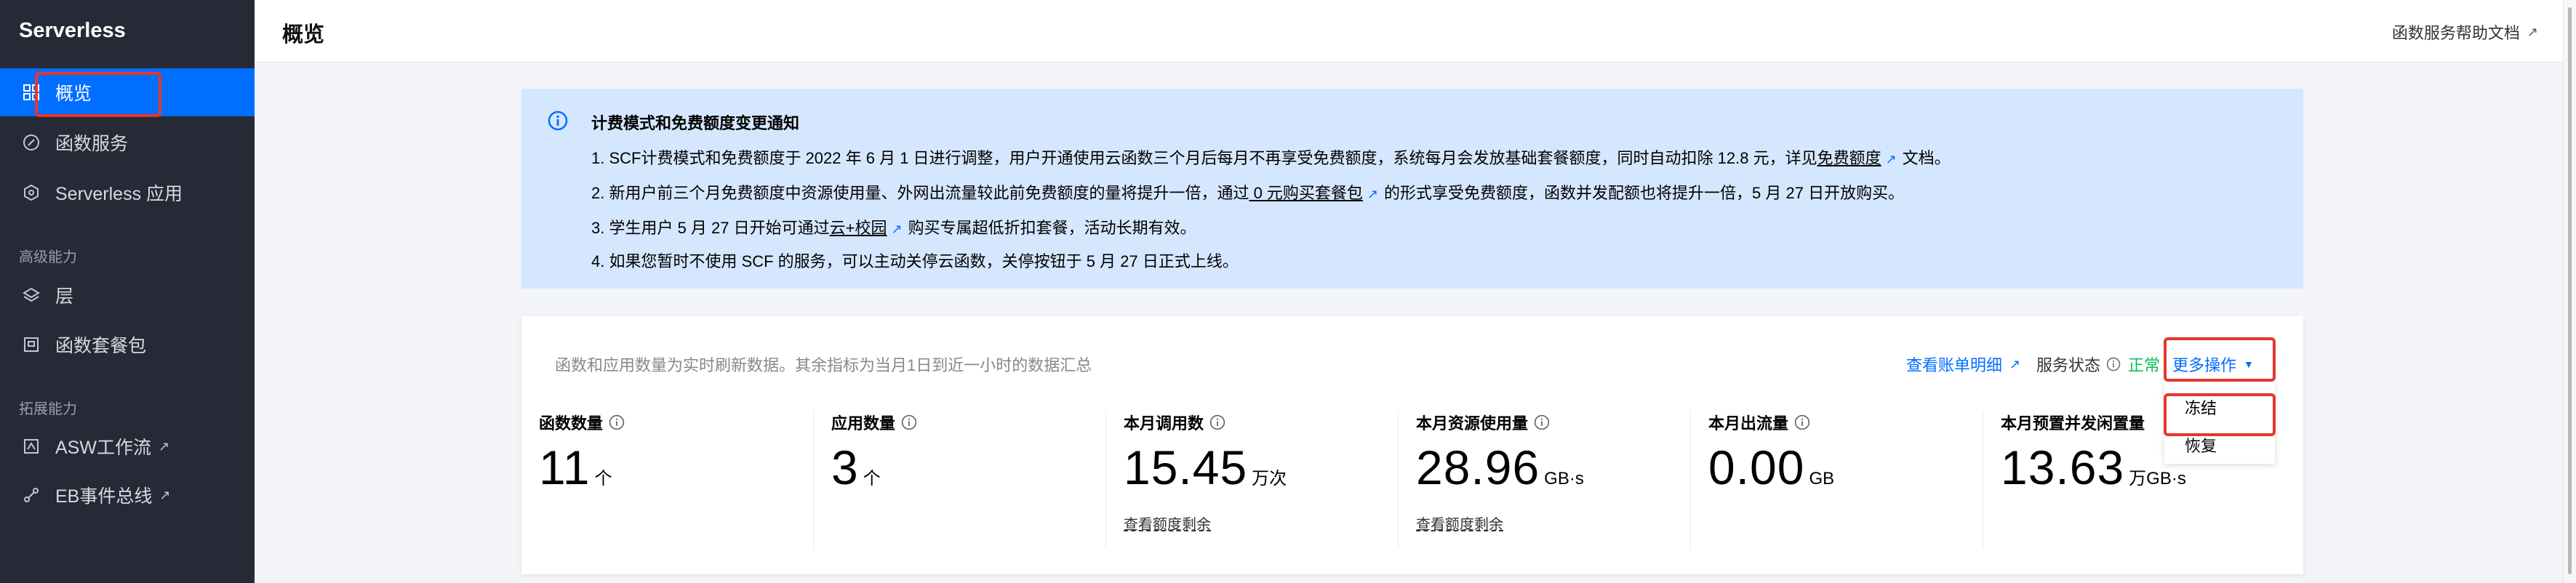 The height and width of the screenshot is (583, 2576). I want to click on dropdown-option-restore: 恢复, so click(2201, 445).